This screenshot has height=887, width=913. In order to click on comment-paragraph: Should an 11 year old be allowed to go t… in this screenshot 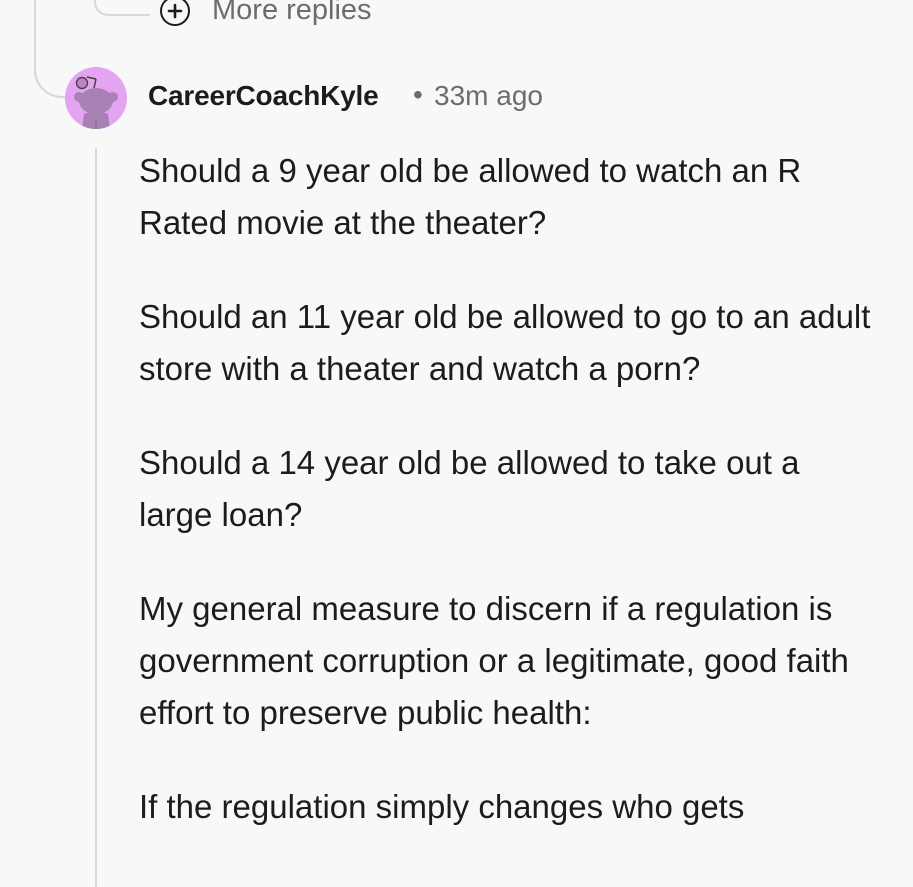, I will do `click(505, 342)`.